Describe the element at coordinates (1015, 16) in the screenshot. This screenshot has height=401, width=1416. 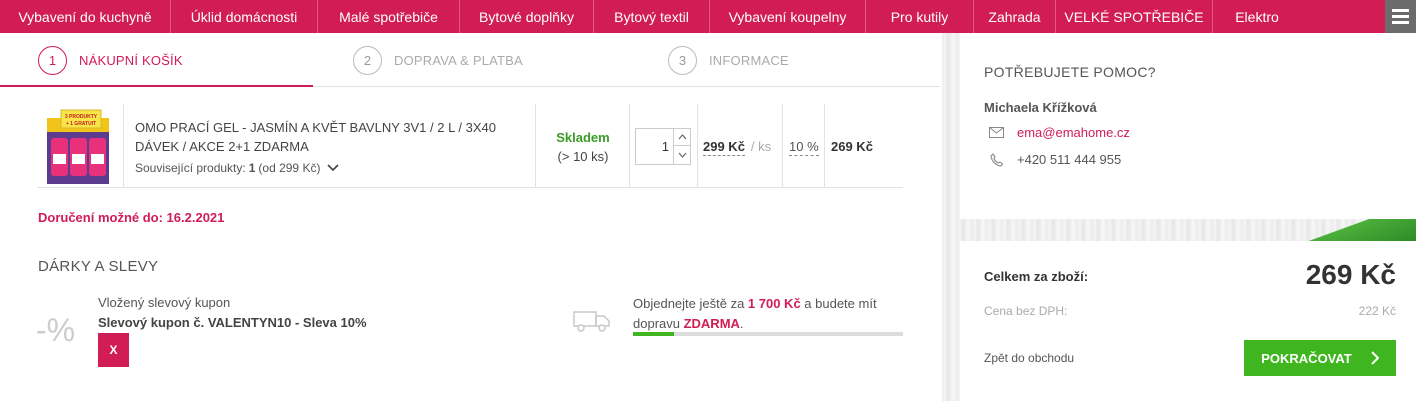
I see `nav-item-garden: Zahrada` at that location.